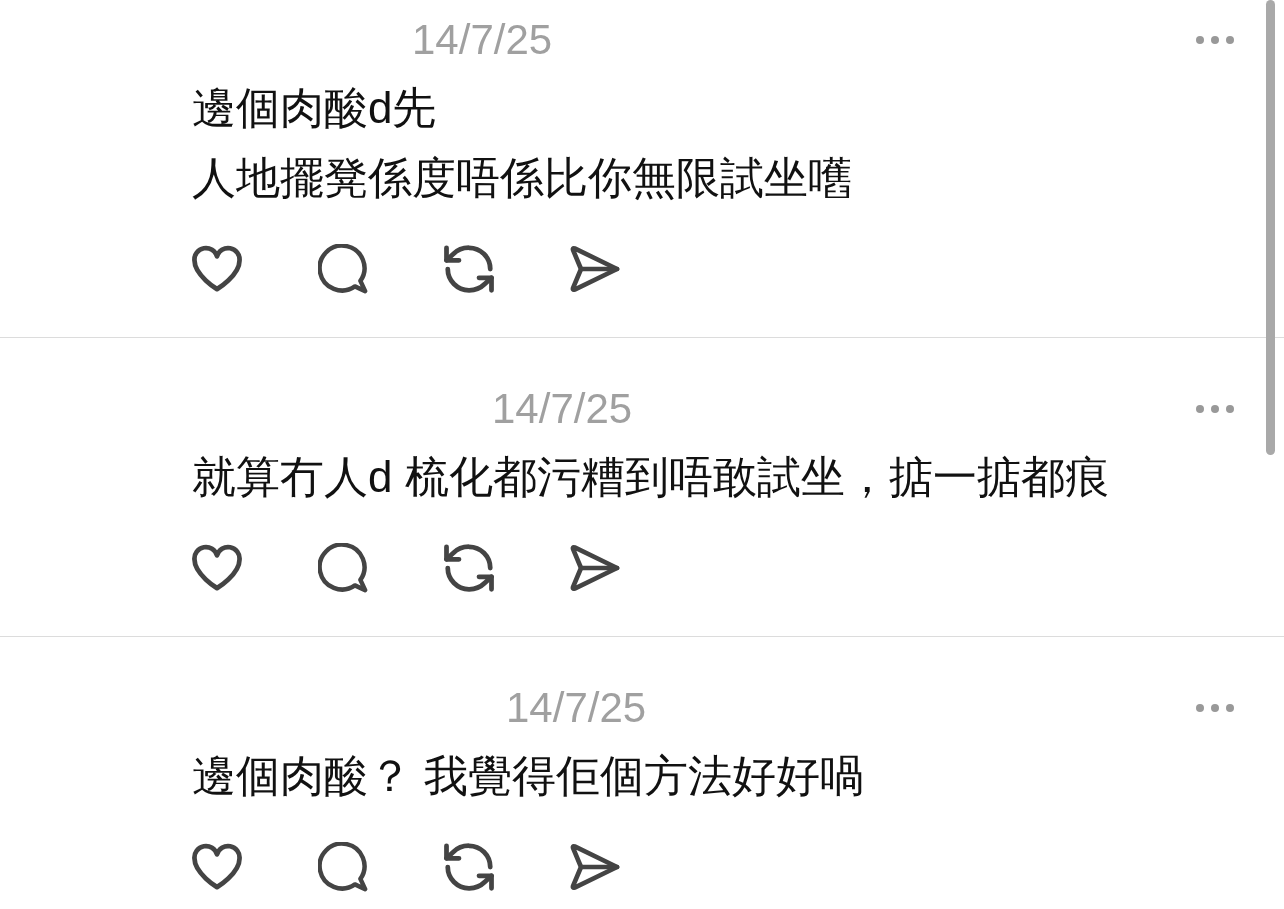  Describe the element at coordinates (522, 178) in the screenshot. I see `post-text: 人地擺凳係度唔係比你無限試坐嚿` at that location.